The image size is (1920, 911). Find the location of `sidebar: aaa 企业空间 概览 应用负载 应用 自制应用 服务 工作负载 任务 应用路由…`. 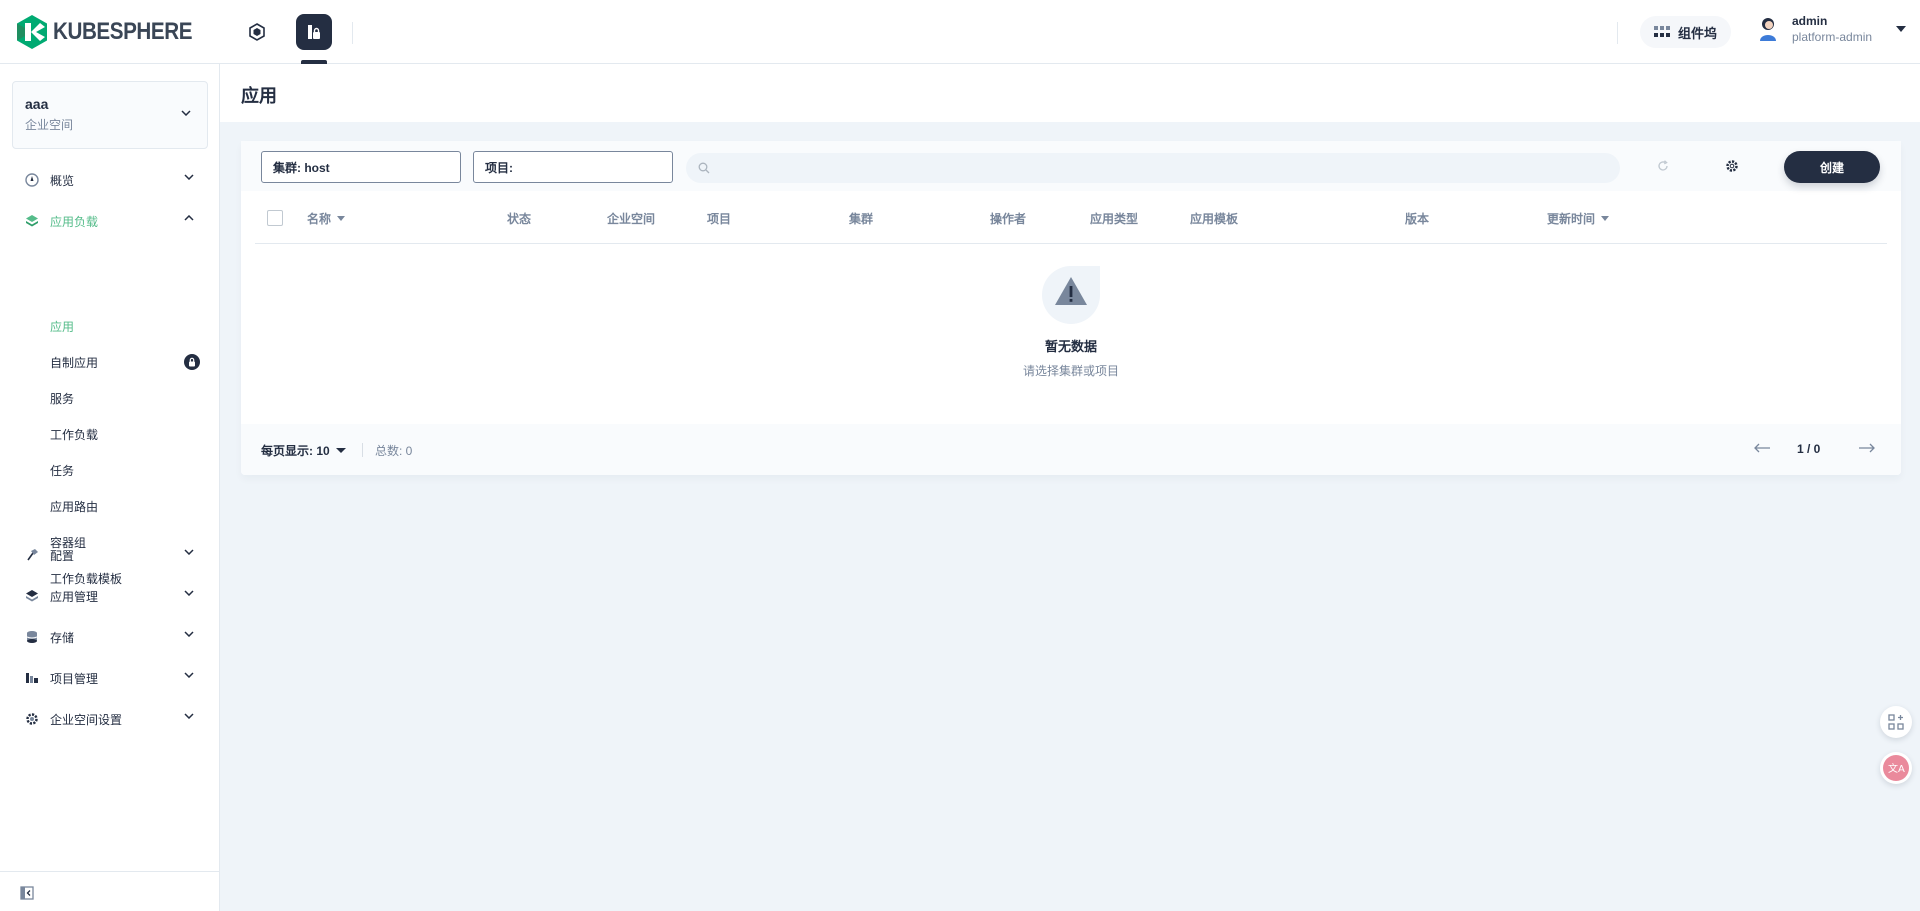

sidebar: aaa 企业空间 概览 应用负载 应用 自制应用 服务 工作负载 任务 应用路由… is located at coordinates (110, 487).